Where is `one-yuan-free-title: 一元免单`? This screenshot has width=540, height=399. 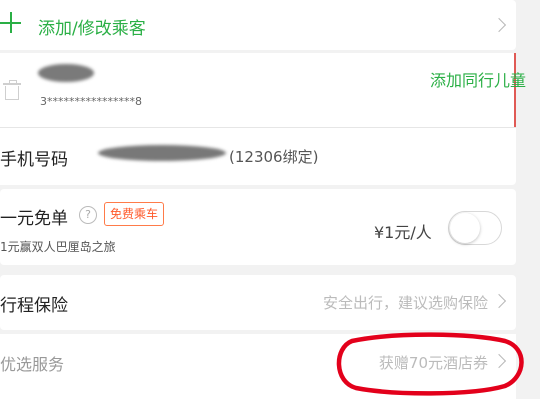
one-yuan-free-title: 一元免单 is located at coordinates (34, 219).